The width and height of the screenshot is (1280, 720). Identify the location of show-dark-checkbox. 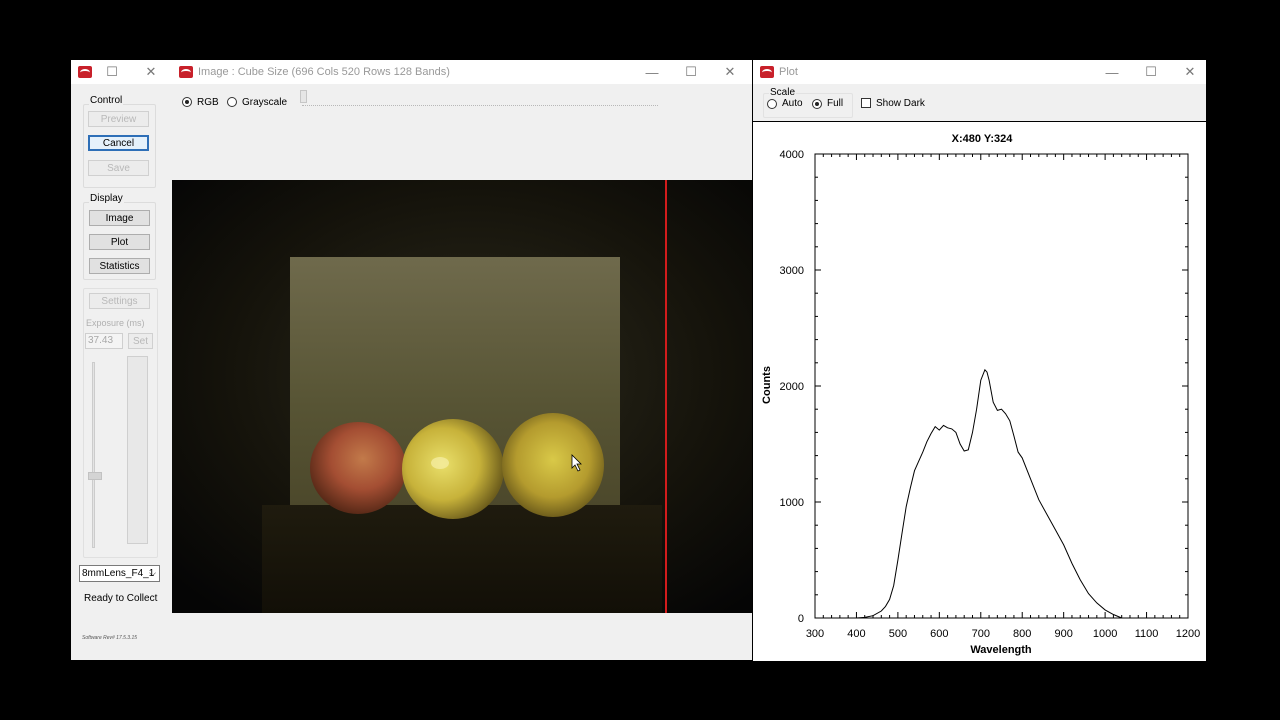
(866, 103).